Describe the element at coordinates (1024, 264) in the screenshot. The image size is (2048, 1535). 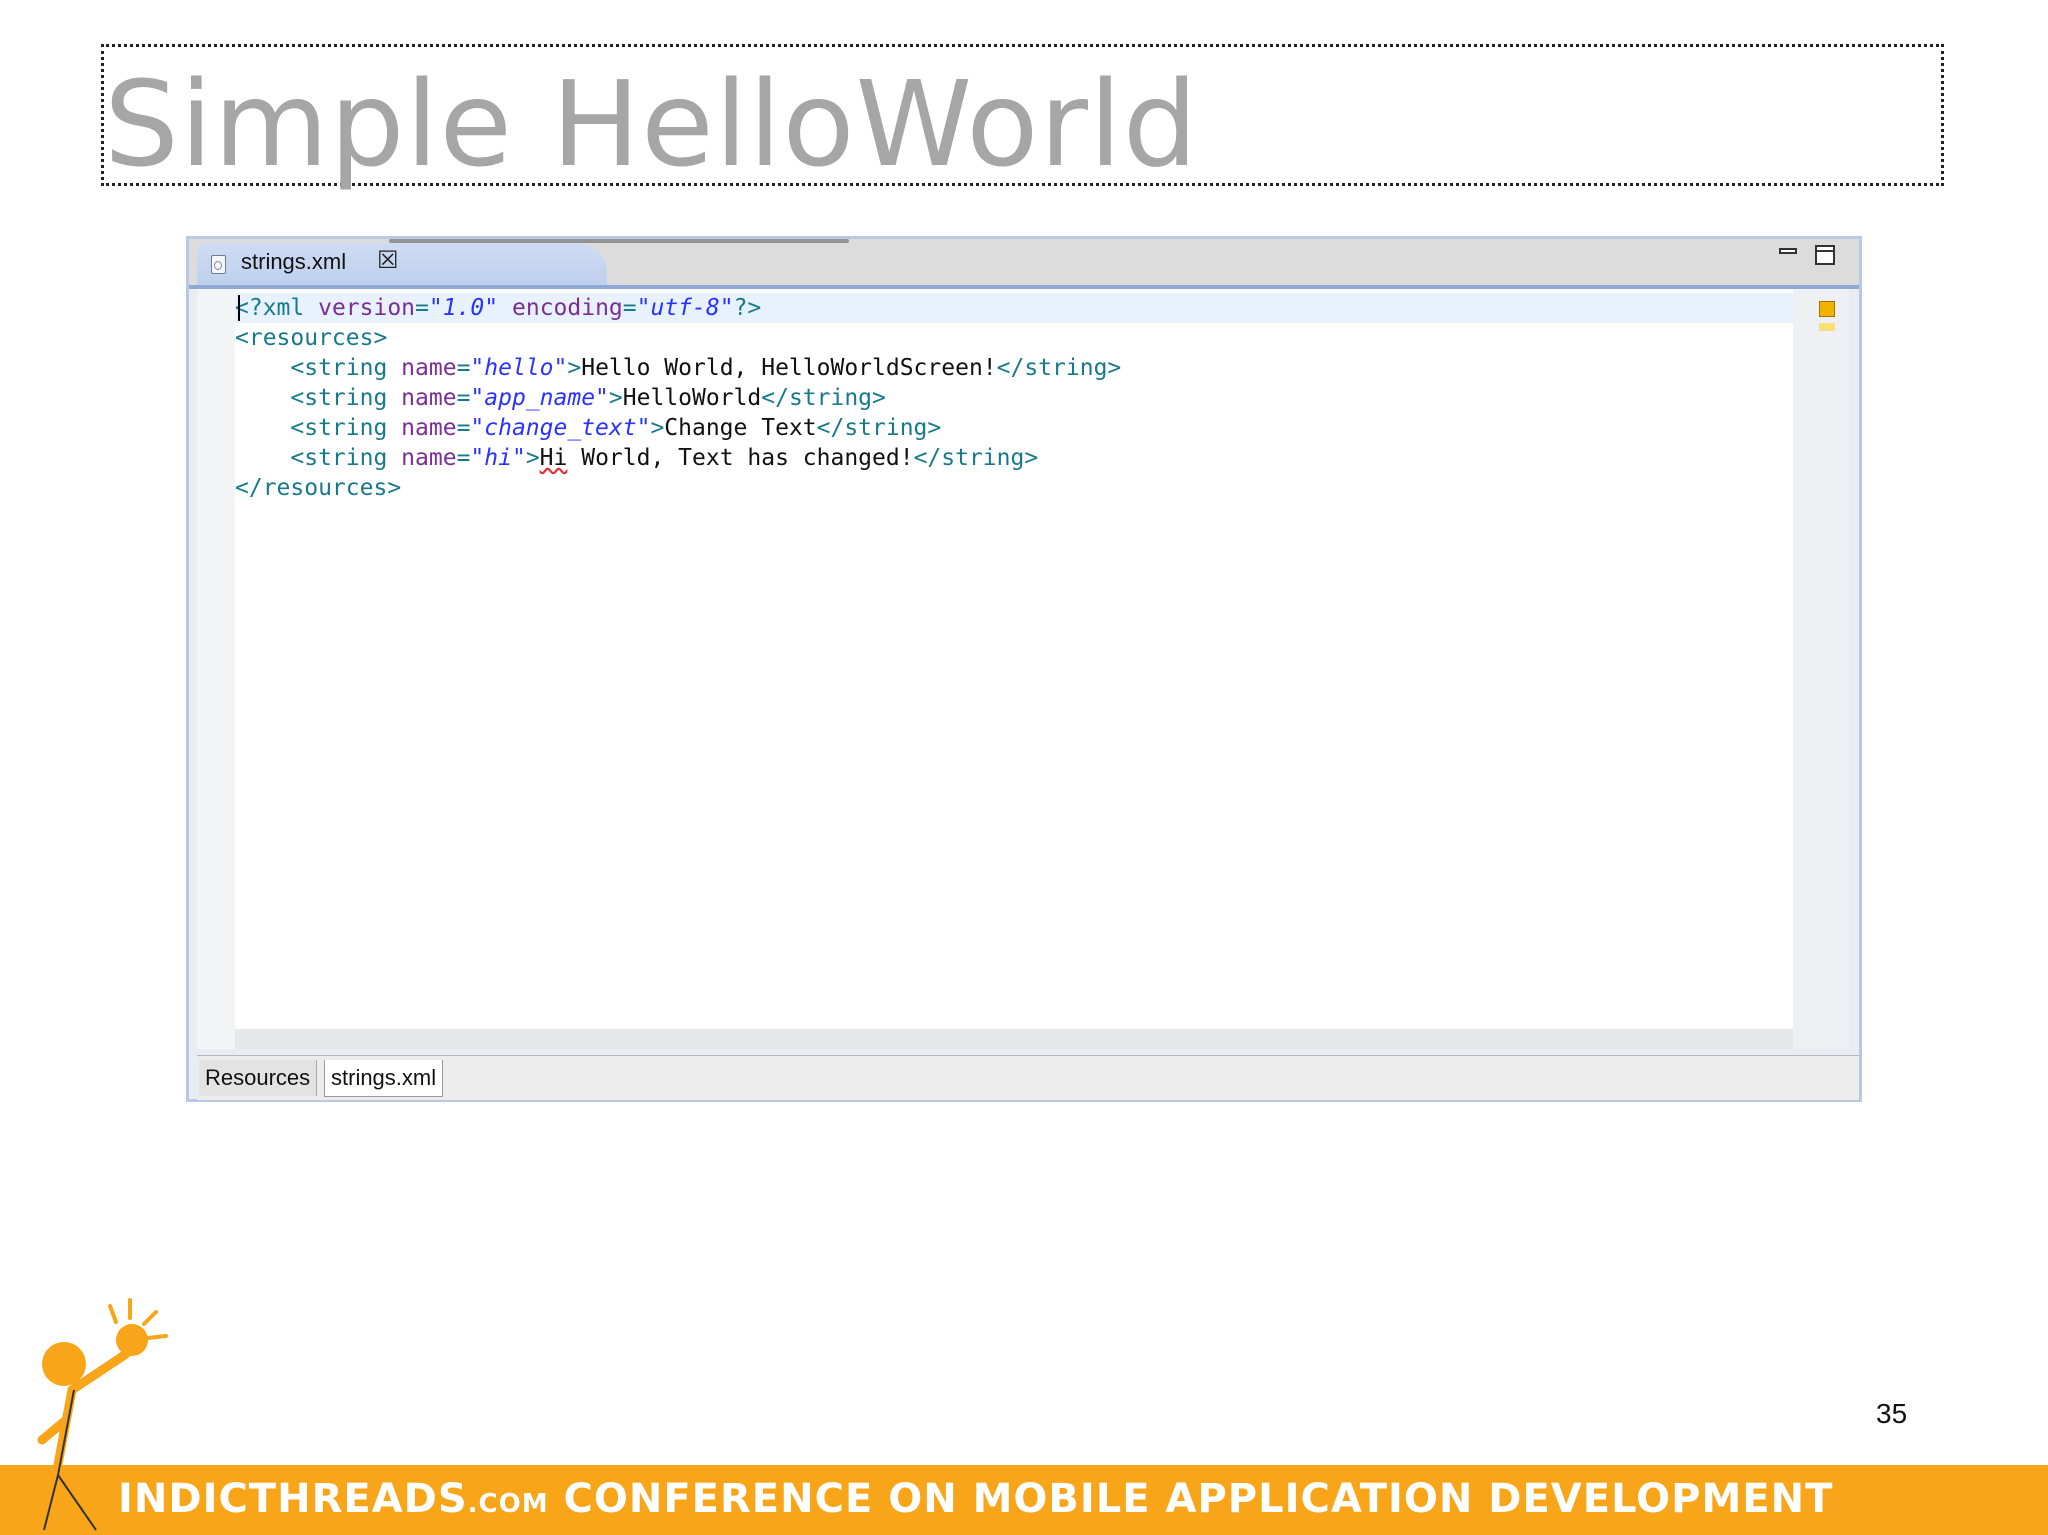
I see `editor-tab-strip: strings.xml ☒` at that location.